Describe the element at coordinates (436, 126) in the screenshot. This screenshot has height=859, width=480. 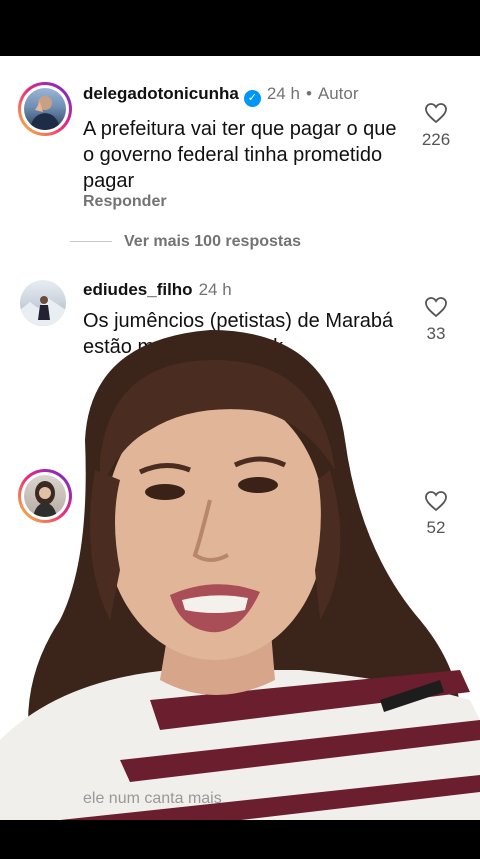
I see `like-button: 226` at that location.